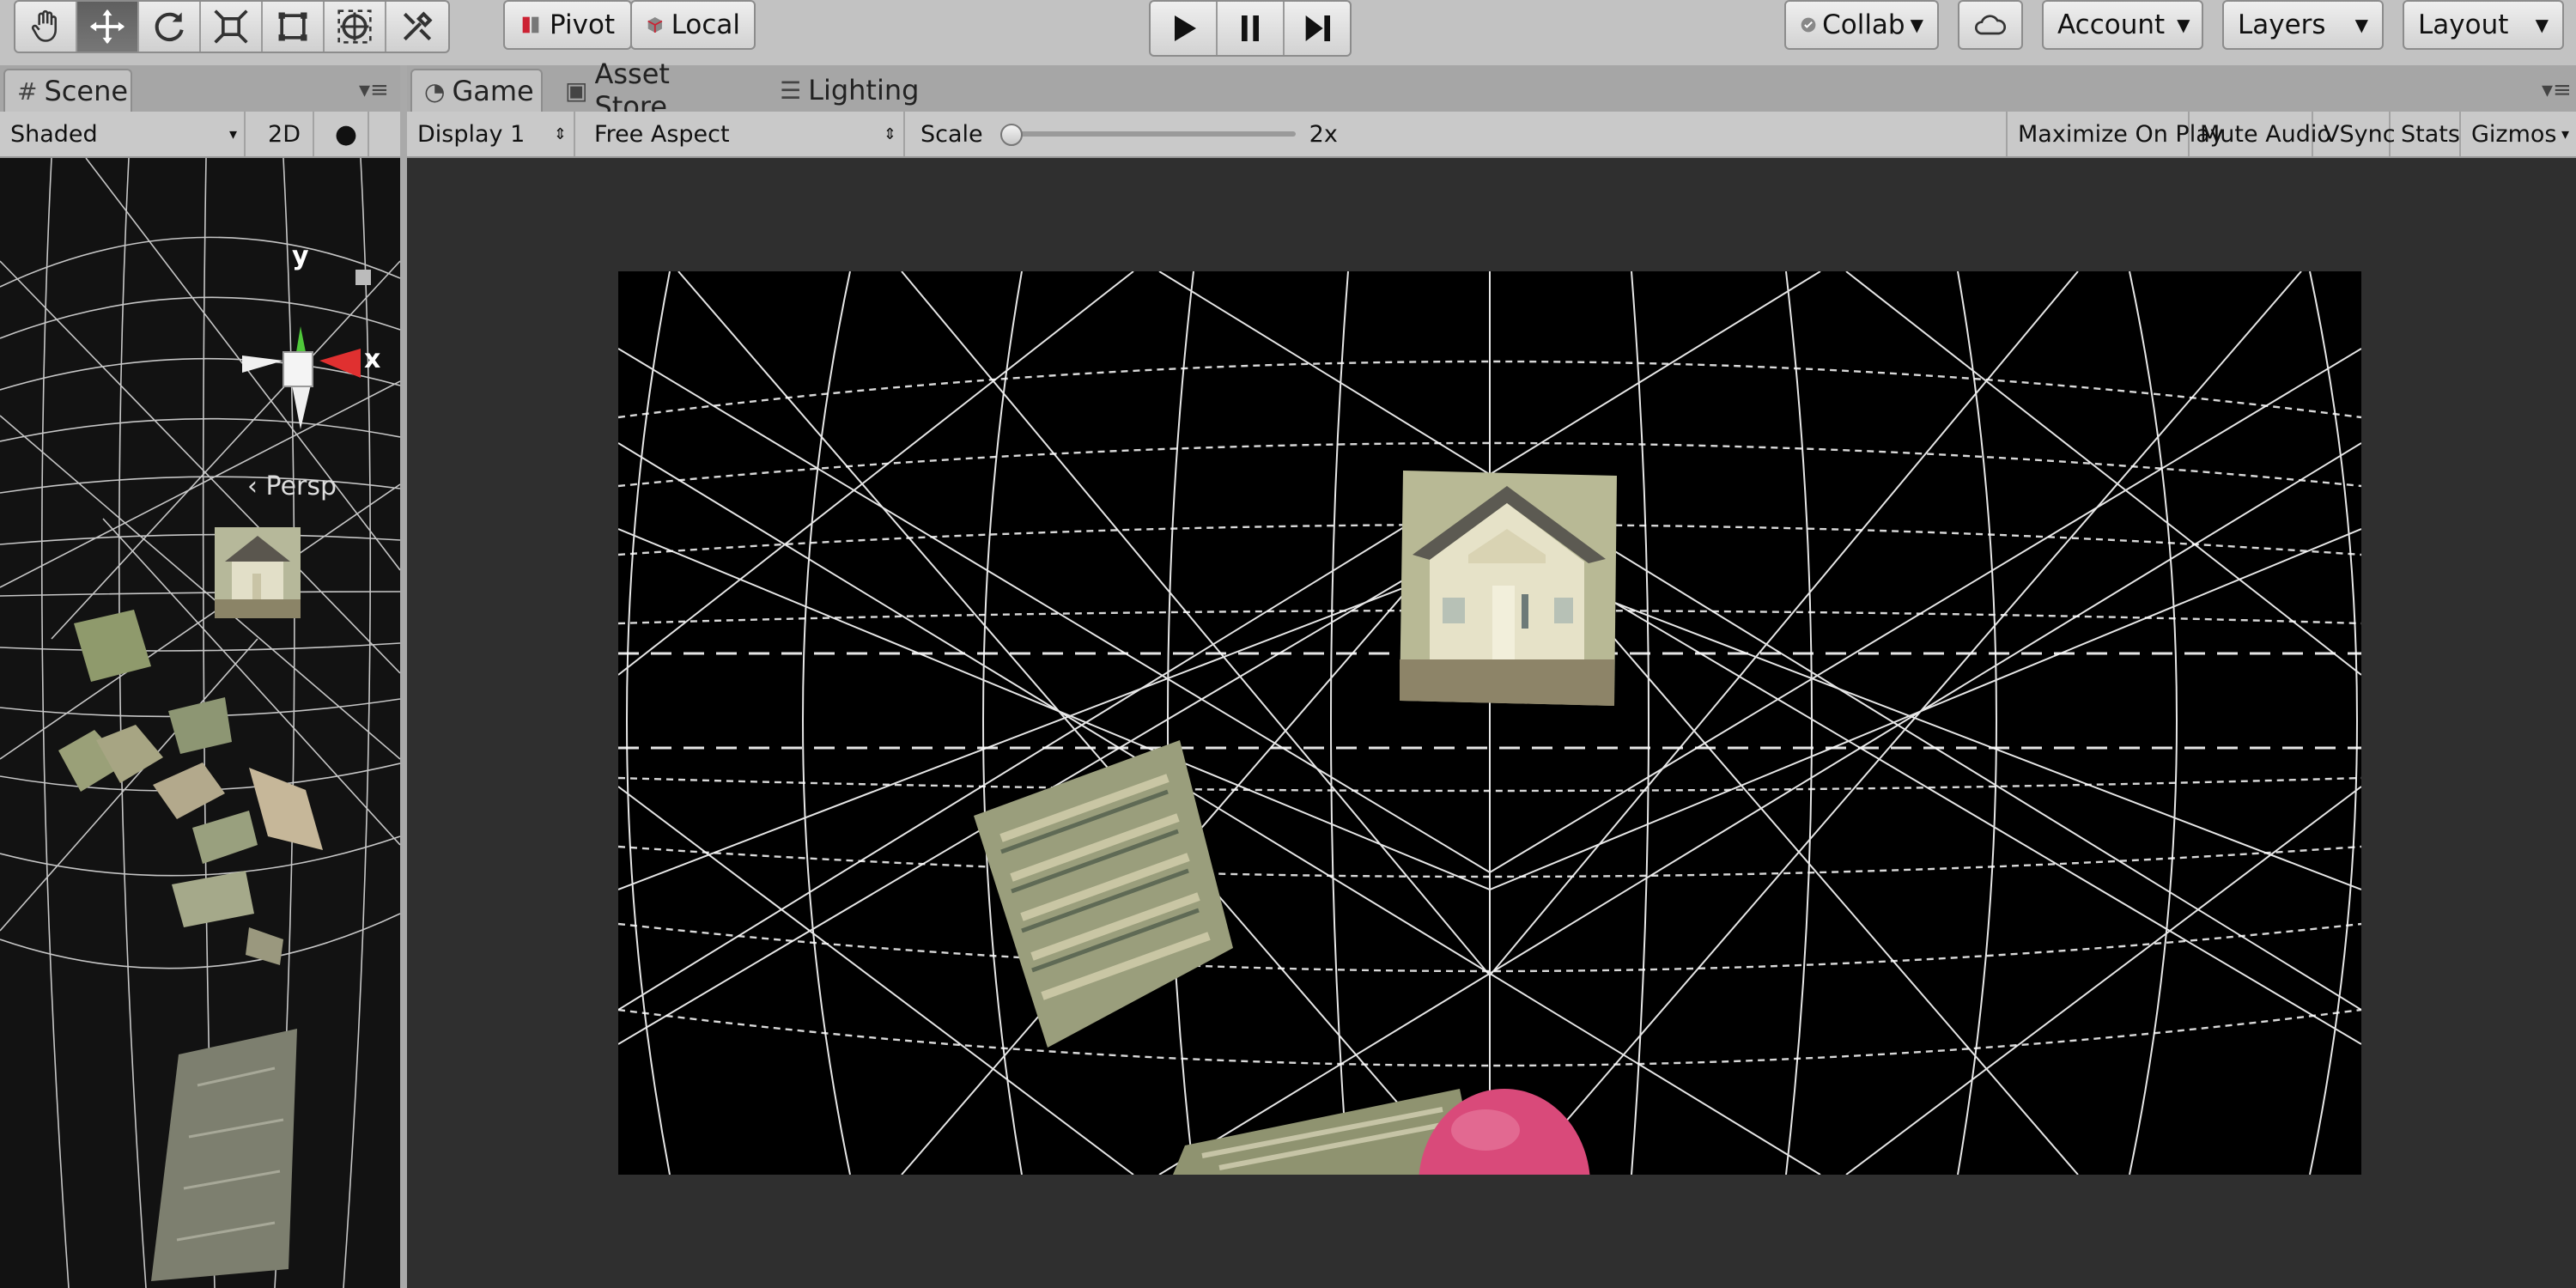 This screenshot has width=2576, height=1288. Describe the element at coordinates (472, 134) in the screenshot. I see `display-value: Display 1` at that location.